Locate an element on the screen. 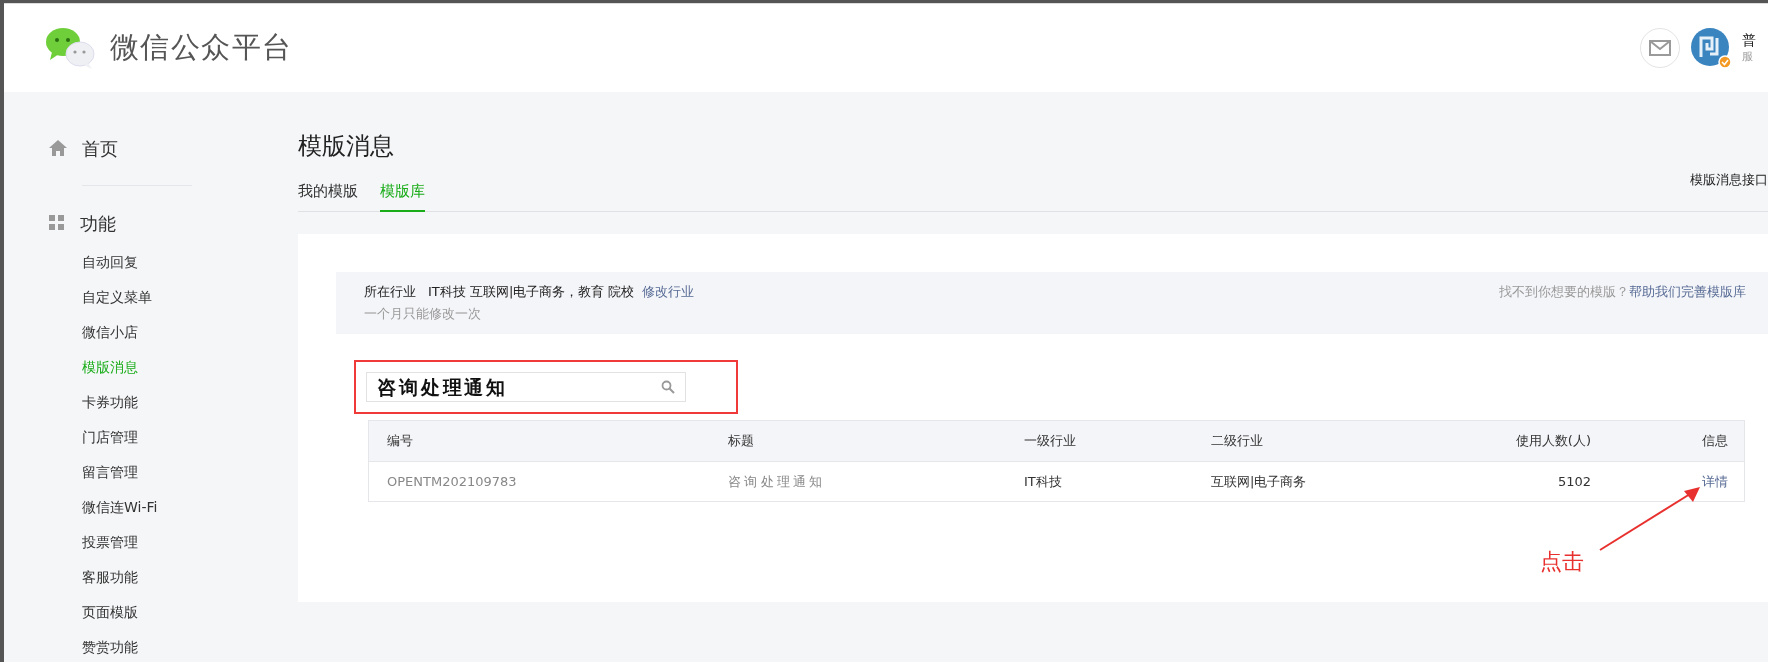 The height and width of the screenshot is (662, 1768). table-cell-text: 5102 is located at coordinates (1573, 481).